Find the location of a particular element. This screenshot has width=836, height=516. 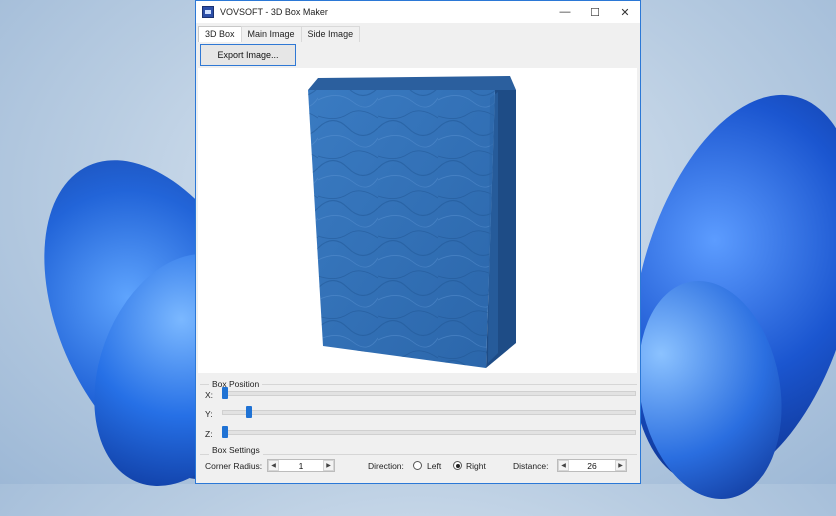

x-slider-track is located at coordinates (429, 393).